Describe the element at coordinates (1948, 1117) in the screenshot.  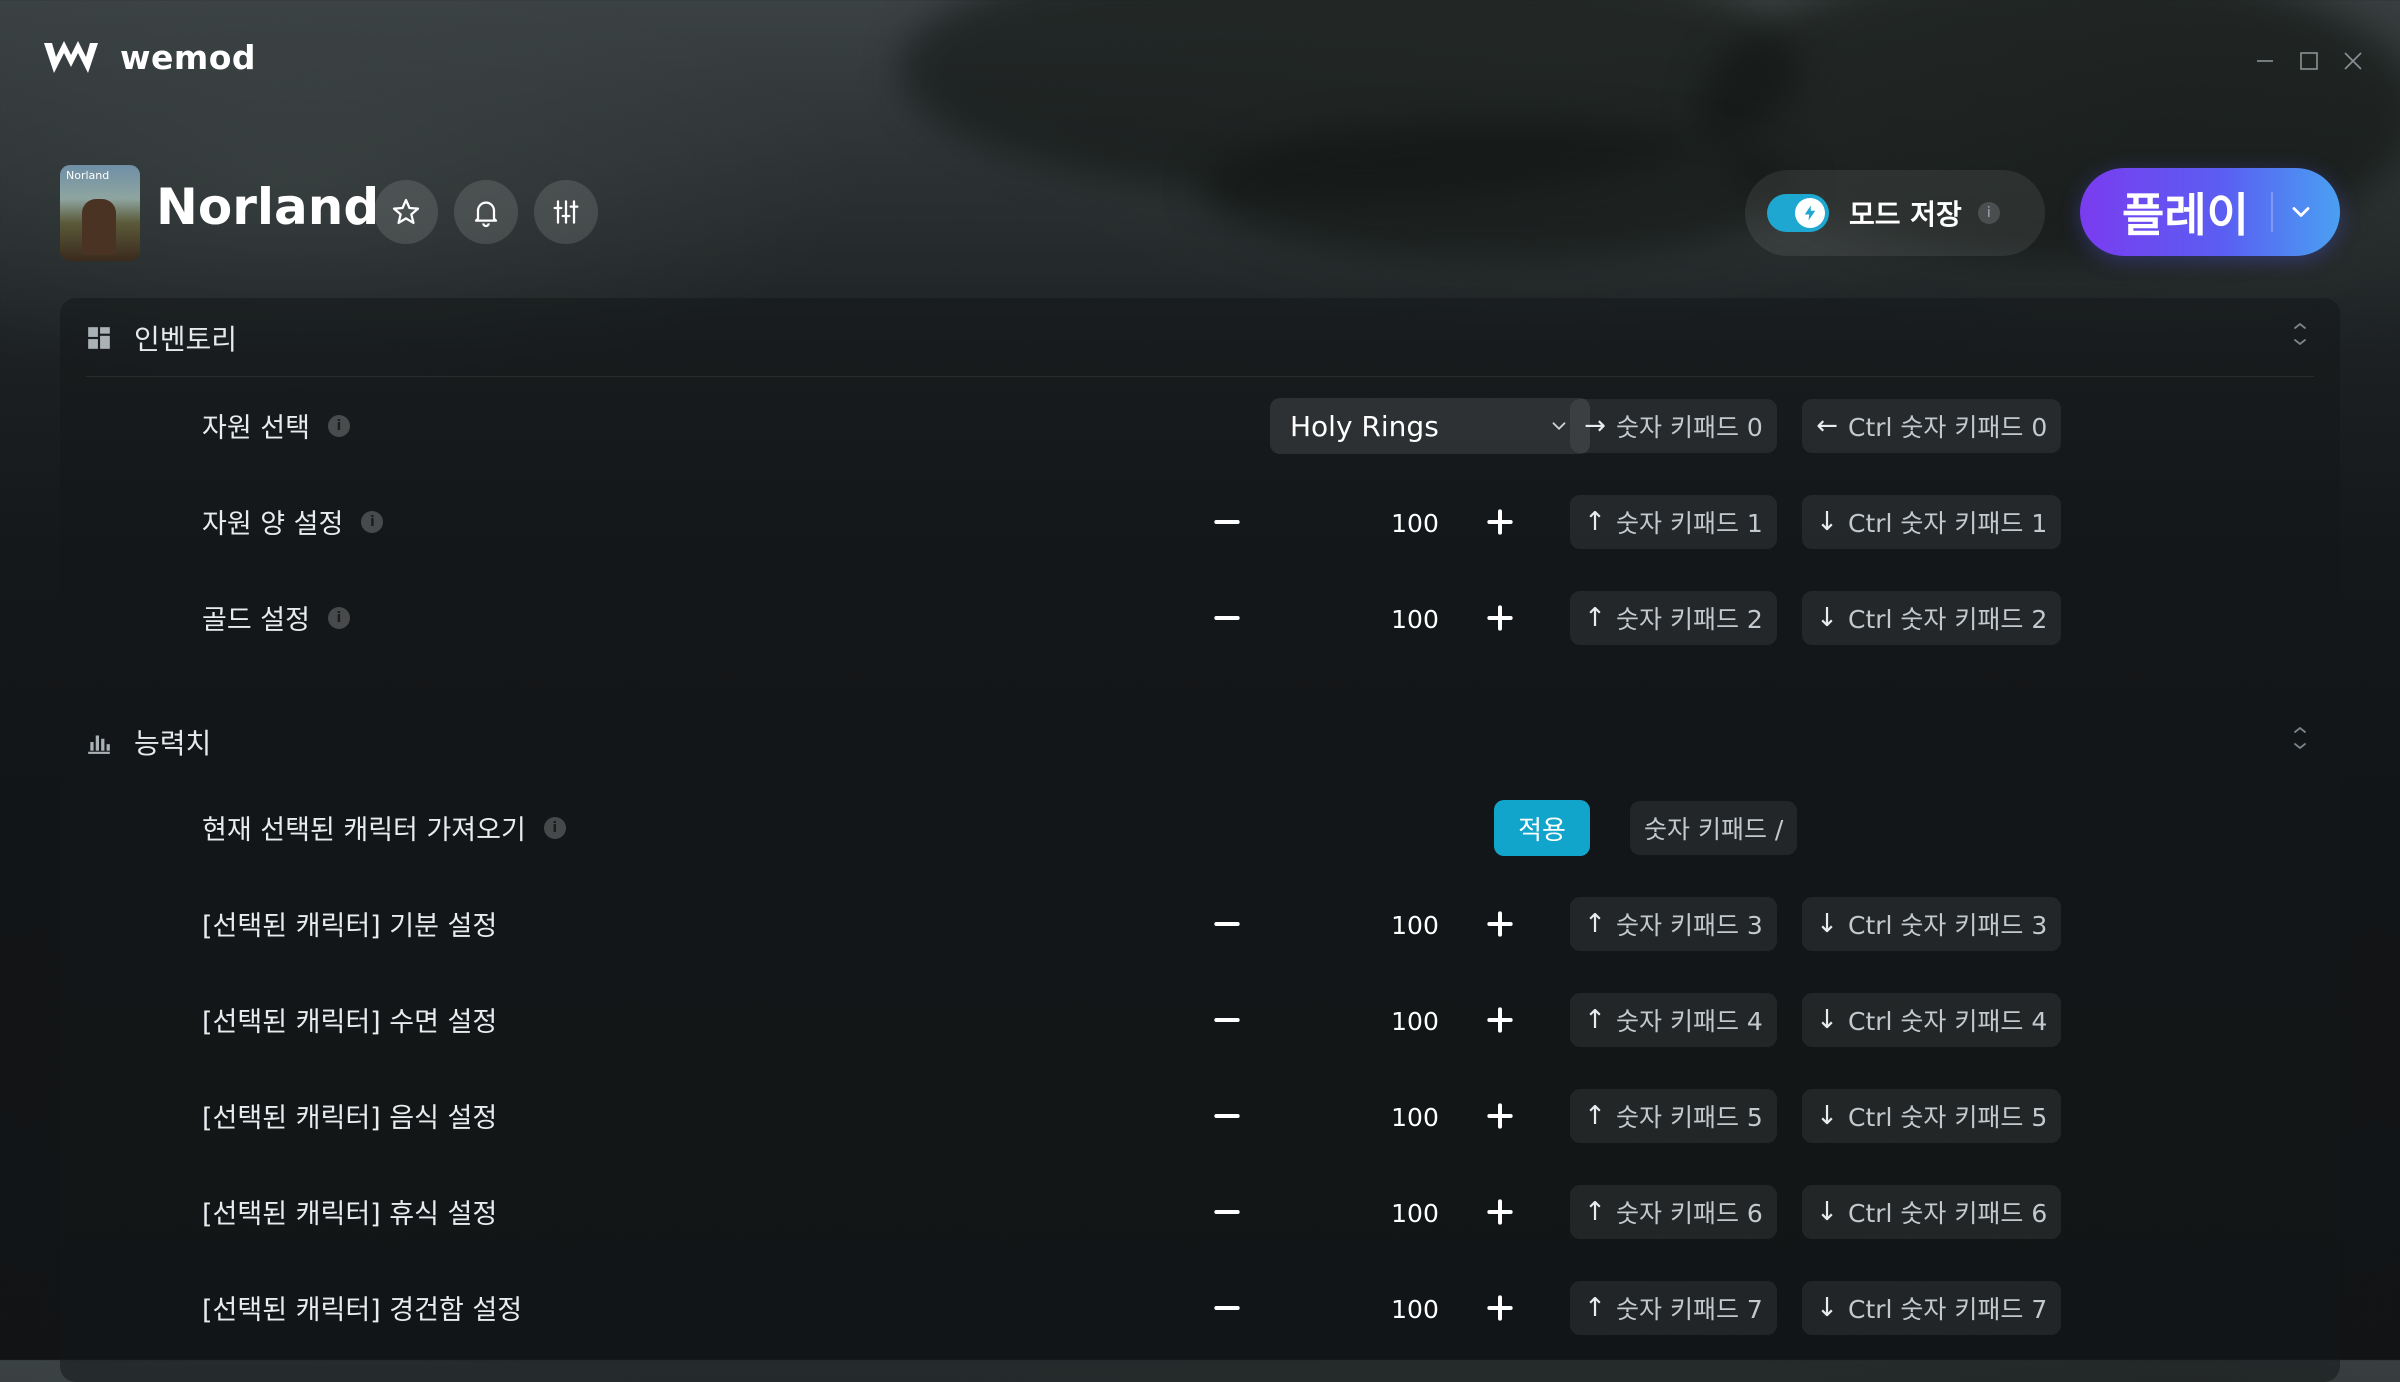
I see `hotkey-label: Ctrl 숫자 키패드 5` at that location.